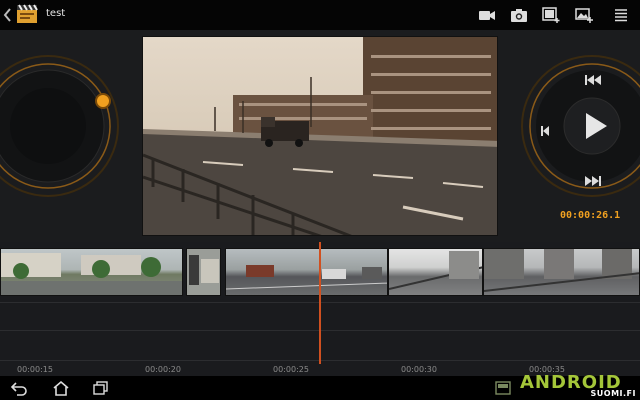 Image resolution: width=640 pixels, height=400 pixels. I want to click on ruler-label: 00:00:15, so click(35, 369).